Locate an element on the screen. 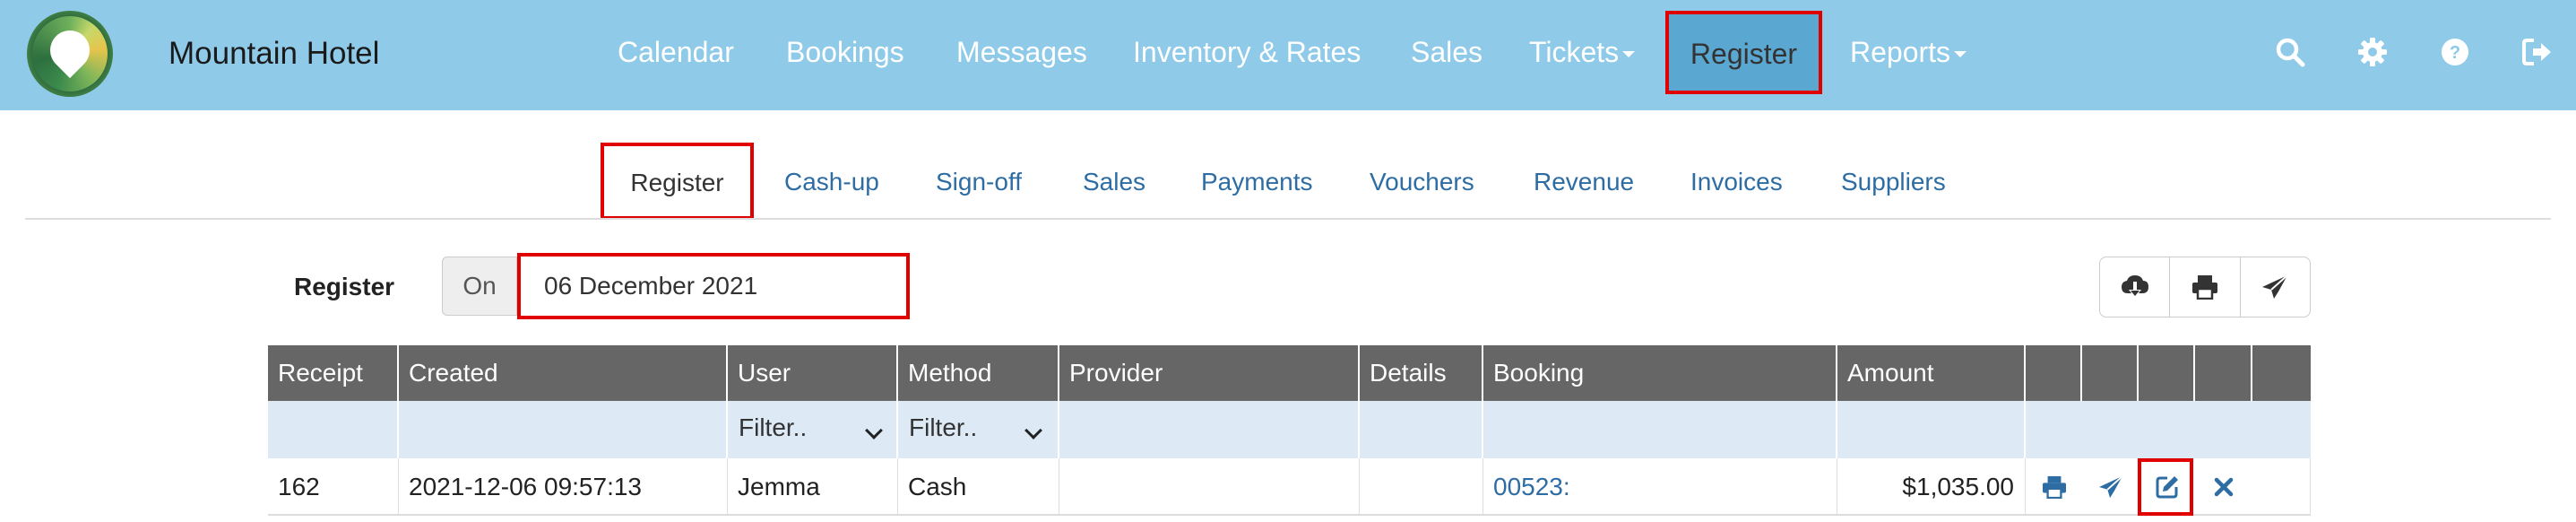 Image resolution: width=2576 pixels, height=522 pixels. nav-inventory-rates: Inventory & Rates is located at coordinates (1247, 53).